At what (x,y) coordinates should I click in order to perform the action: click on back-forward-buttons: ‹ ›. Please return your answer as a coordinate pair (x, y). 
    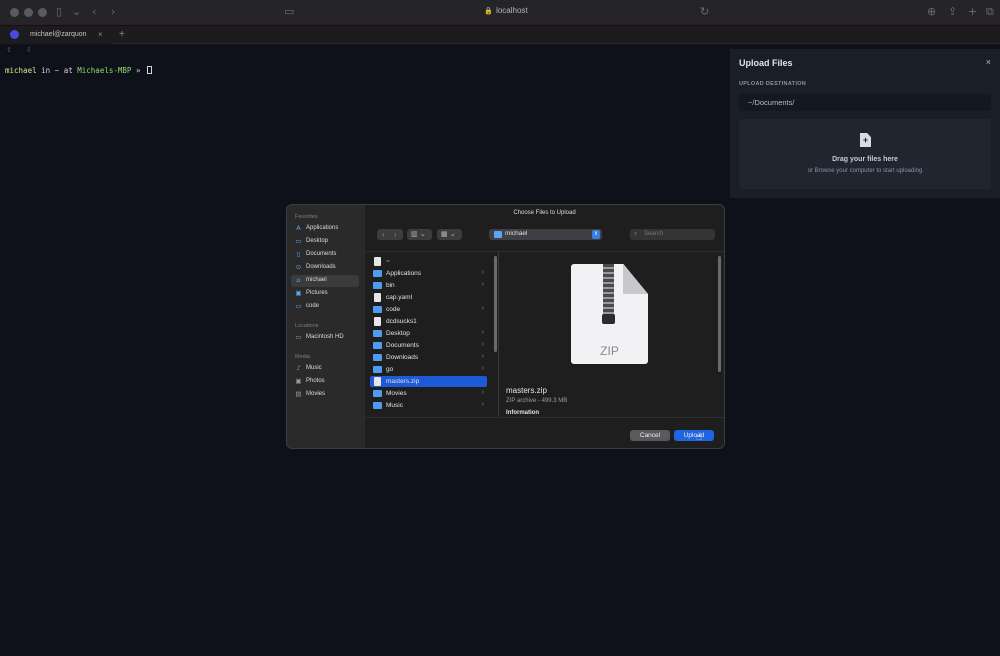
    Looking at the image, I should click on (390, 234).